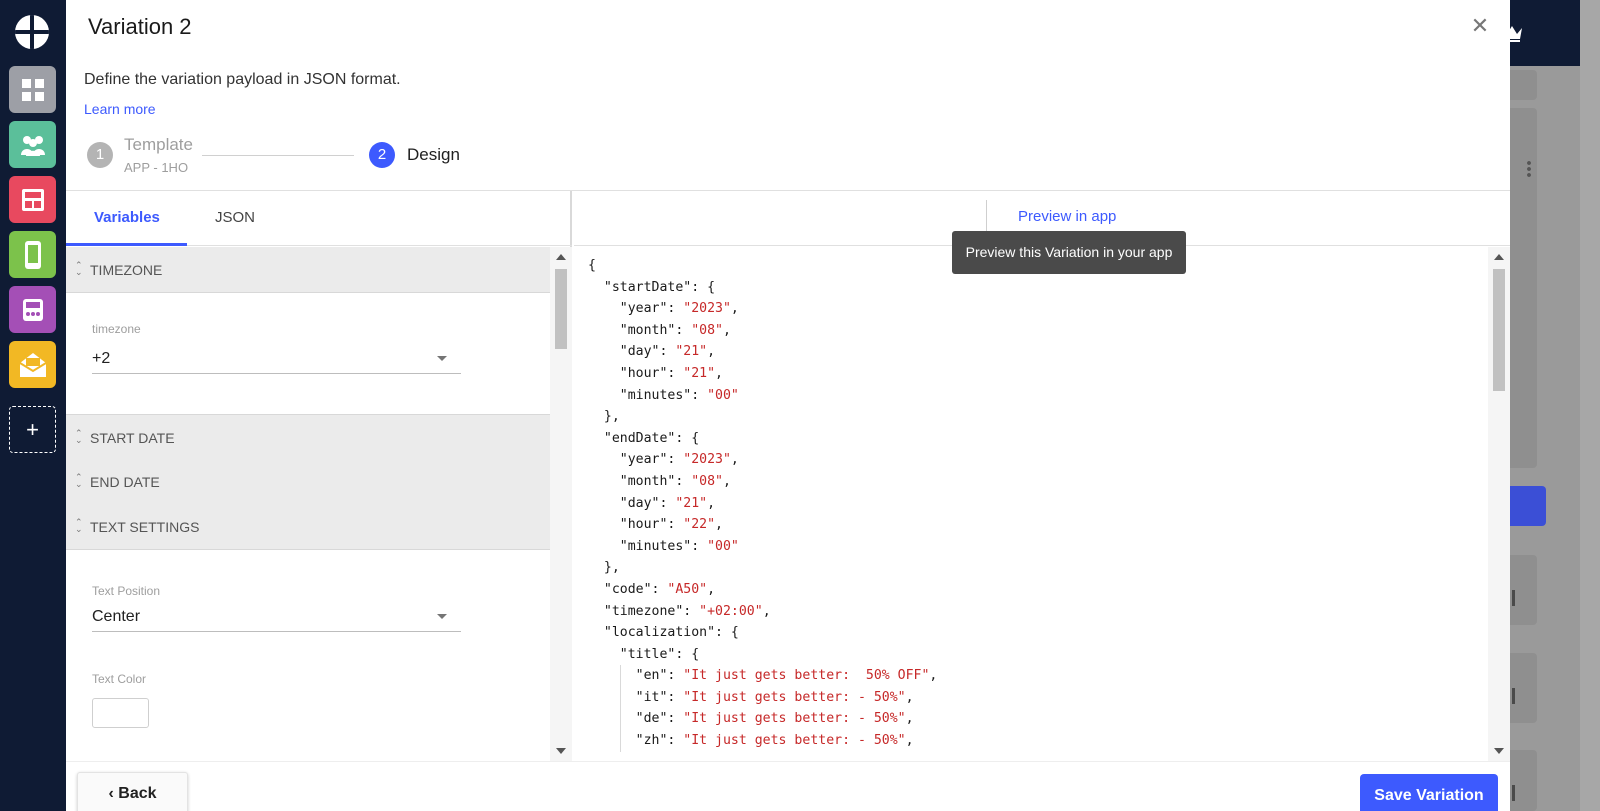  Describe the element at coordinates (1480, 26) in the screenshot. I see `close-icon: ✕` at that location.